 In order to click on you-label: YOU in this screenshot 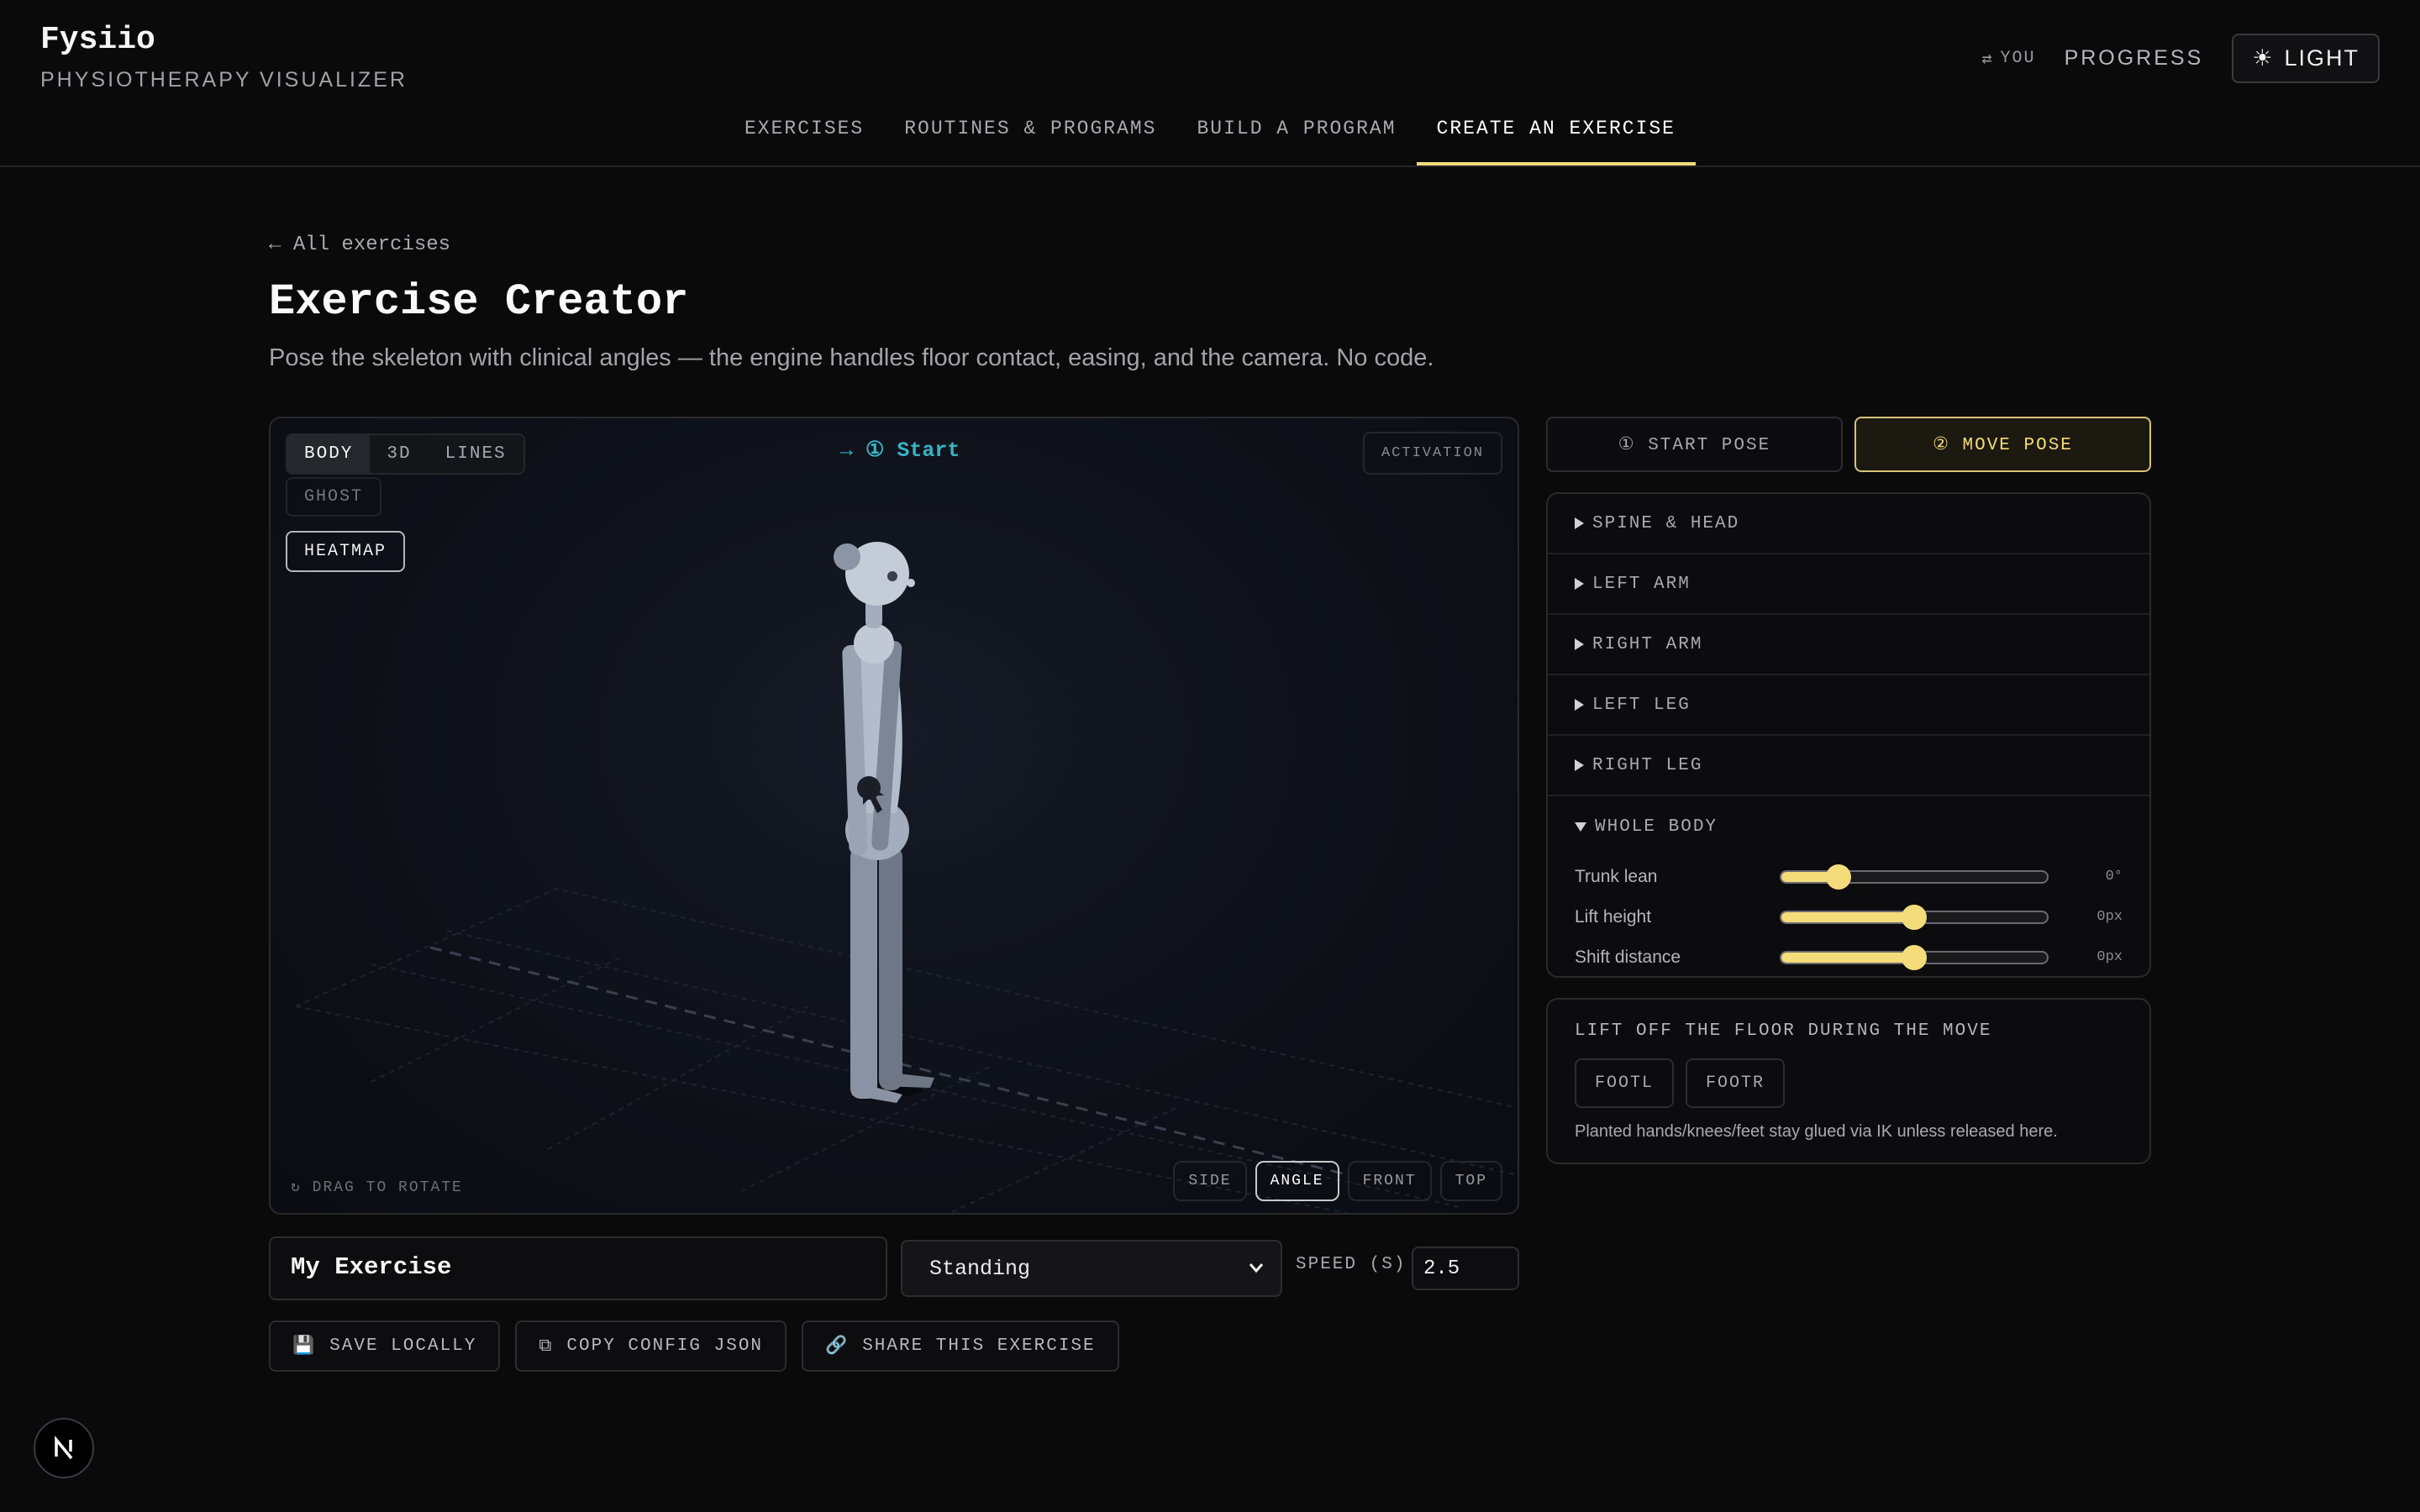, I will do `click(2018, 58)`.